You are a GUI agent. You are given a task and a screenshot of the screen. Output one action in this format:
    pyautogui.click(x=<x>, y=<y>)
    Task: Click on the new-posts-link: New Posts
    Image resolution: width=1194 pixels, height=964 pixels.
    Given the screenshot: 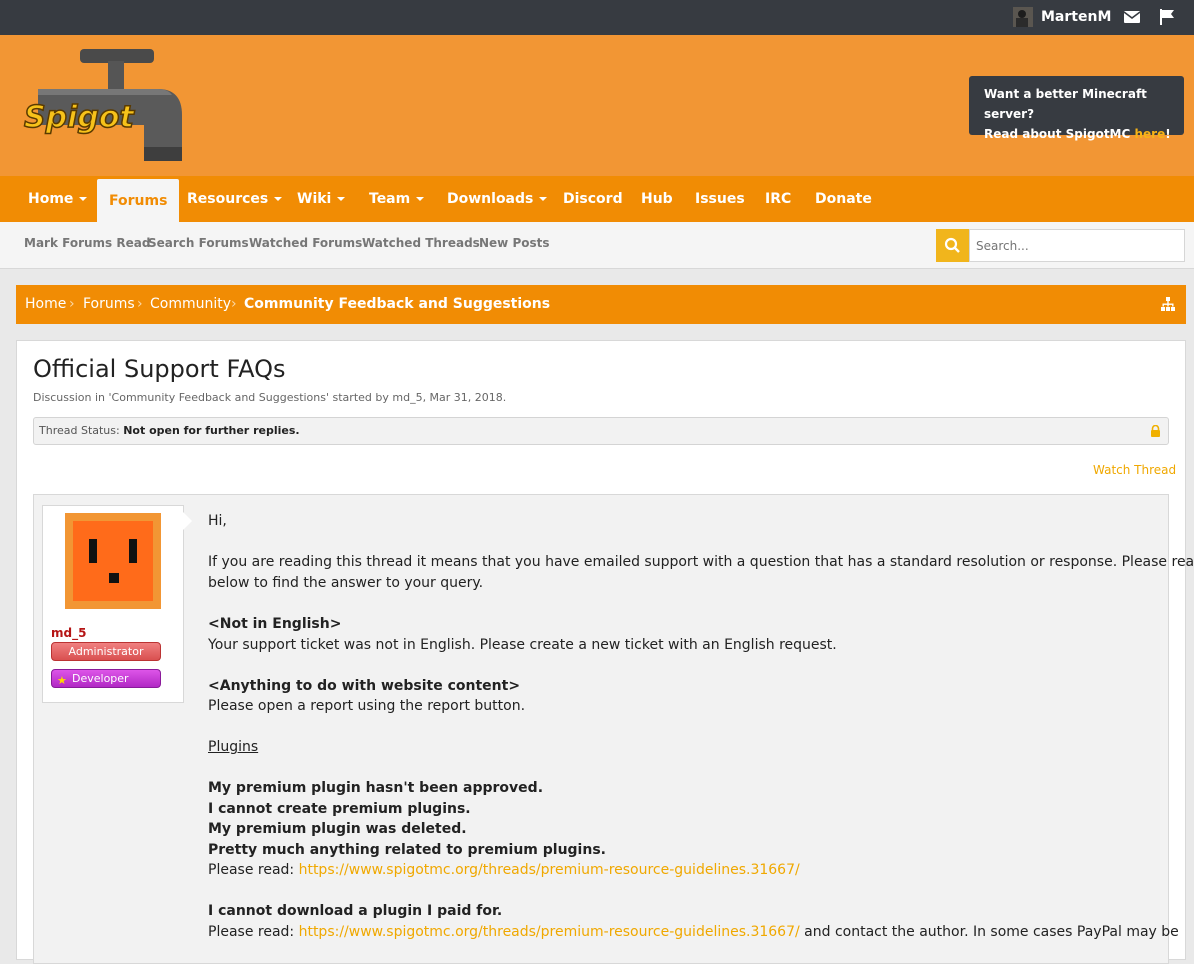 What is the action you would take?
    pyautogui.click(x=514, y=243)
    